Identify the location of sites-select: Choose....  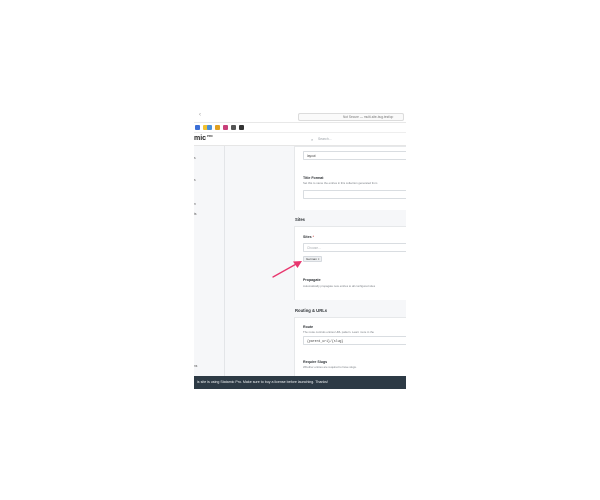
(354, 247).